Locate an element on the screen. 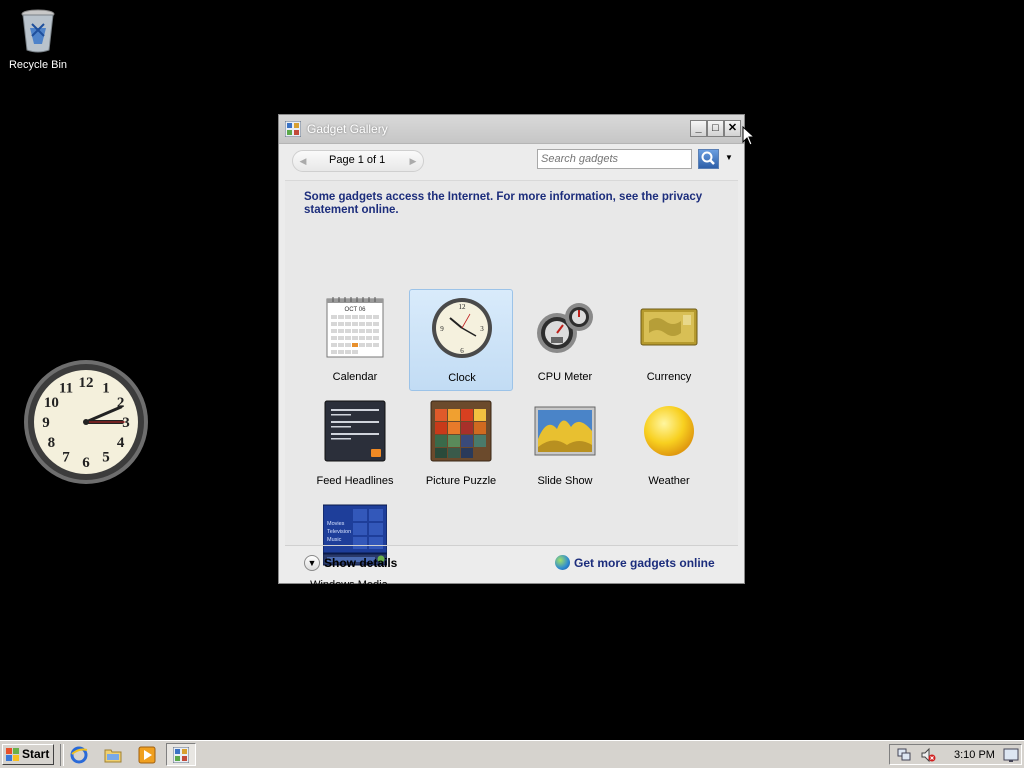  taskbar-gadget-gallery-button is located at coordinates (181, 754).